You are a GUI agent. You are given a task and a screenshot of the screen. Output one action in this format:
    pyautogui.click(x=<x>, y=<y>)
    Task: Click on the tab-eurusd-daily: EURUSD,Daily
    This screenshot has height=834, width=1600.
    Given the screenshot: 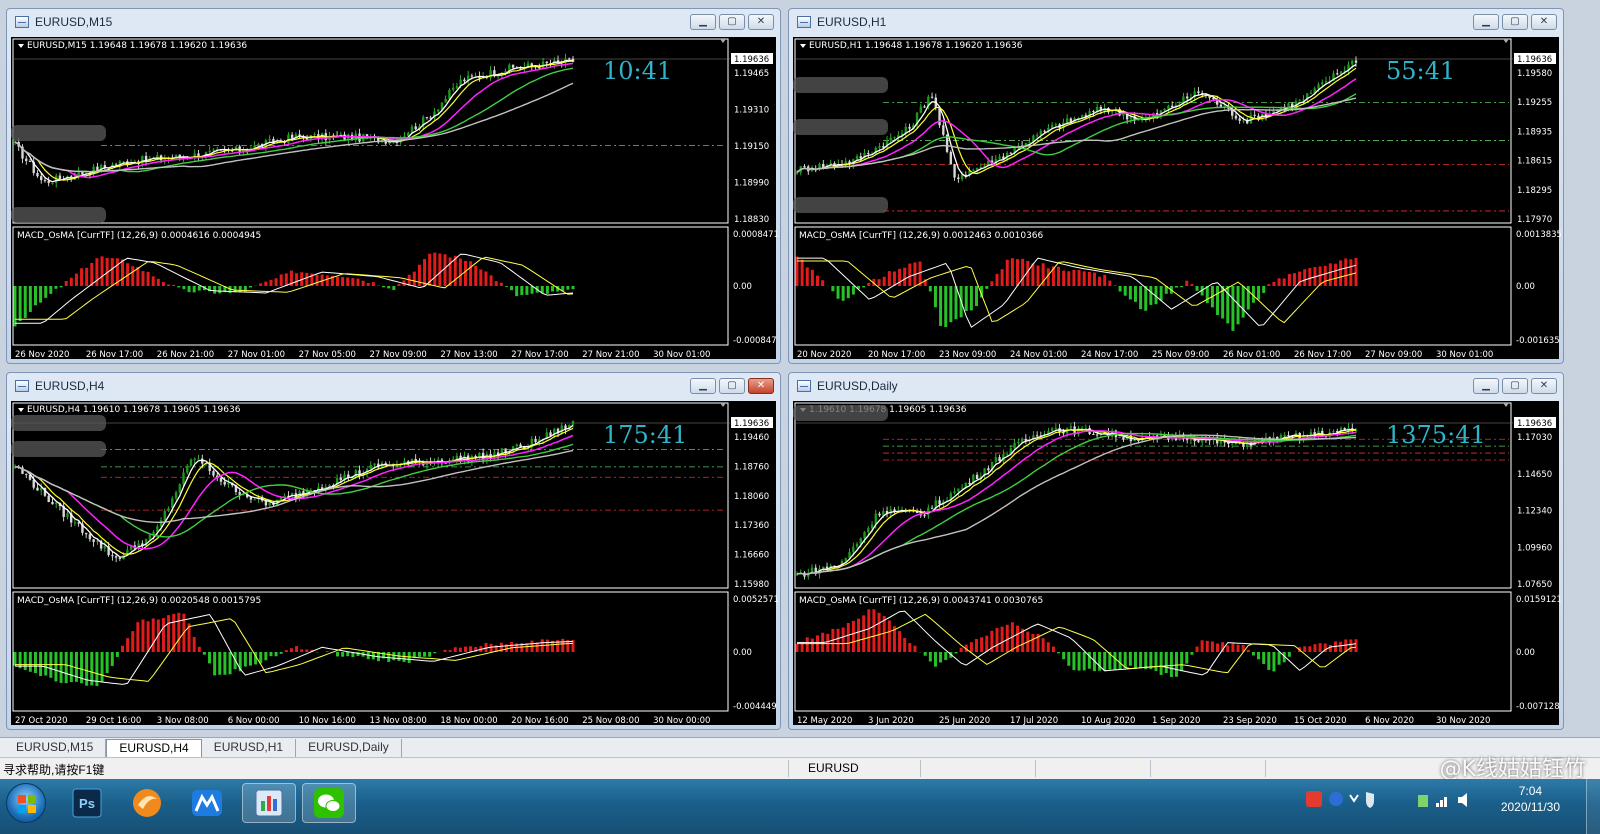 What is the action you would take?
    pyautogui.click(x=349, y=748)
    